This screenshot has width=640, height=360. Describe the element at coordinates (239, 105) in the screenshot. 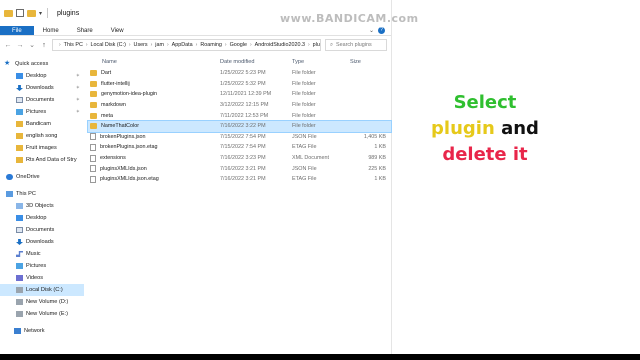

I see `table-row: markdown 3/12/2022 12:15 PM File folder` at that location.